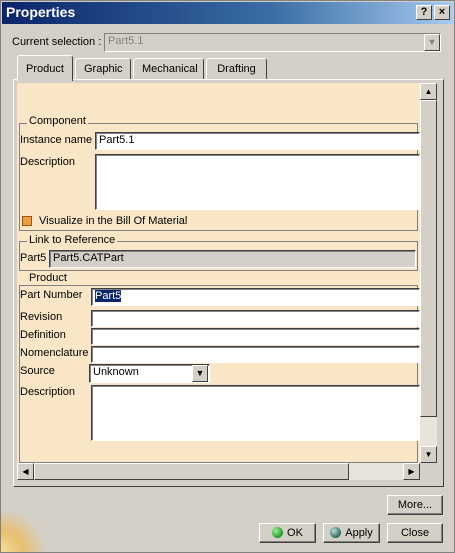  I want to click on definition-field, so click(255, 336).